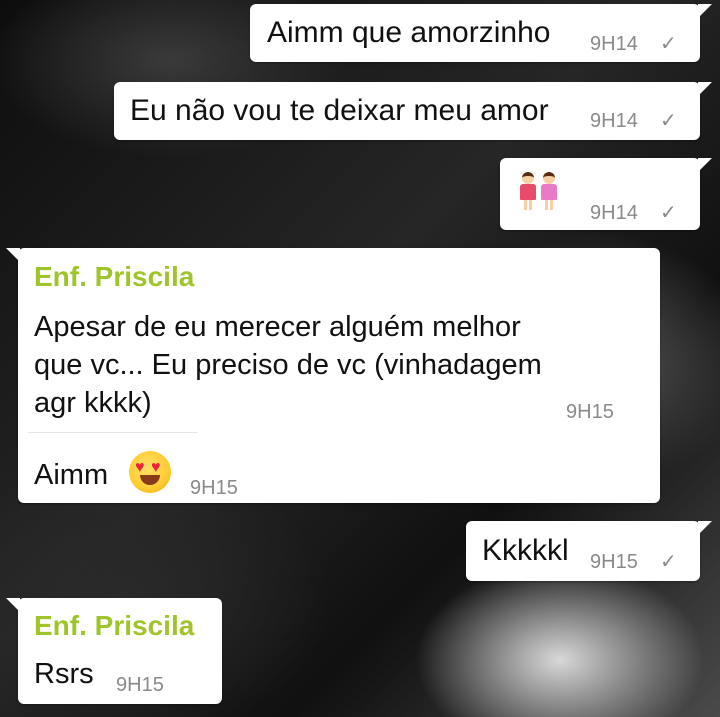 The width and height of the screenshot is (720, 717). What do you see at coordinates (288, 365) in the screenshot?
I see `message-line: que vc... Eu preciso de vc (vinhadagem` at bounding box center [288, 365].